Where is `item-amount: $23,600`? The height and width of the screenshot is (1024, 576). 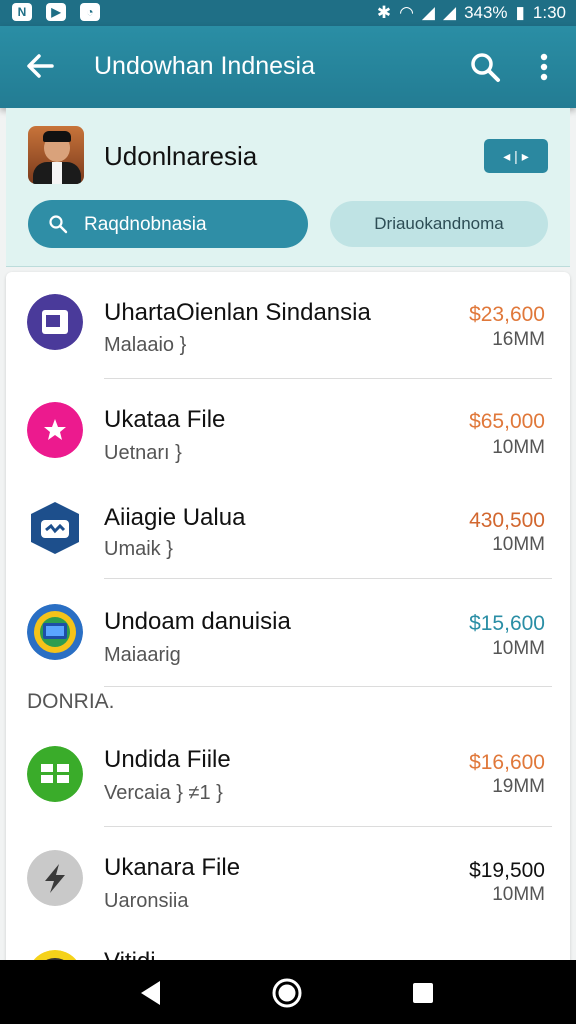 item-amount: $23,600 is located at coordinates (507, 314).